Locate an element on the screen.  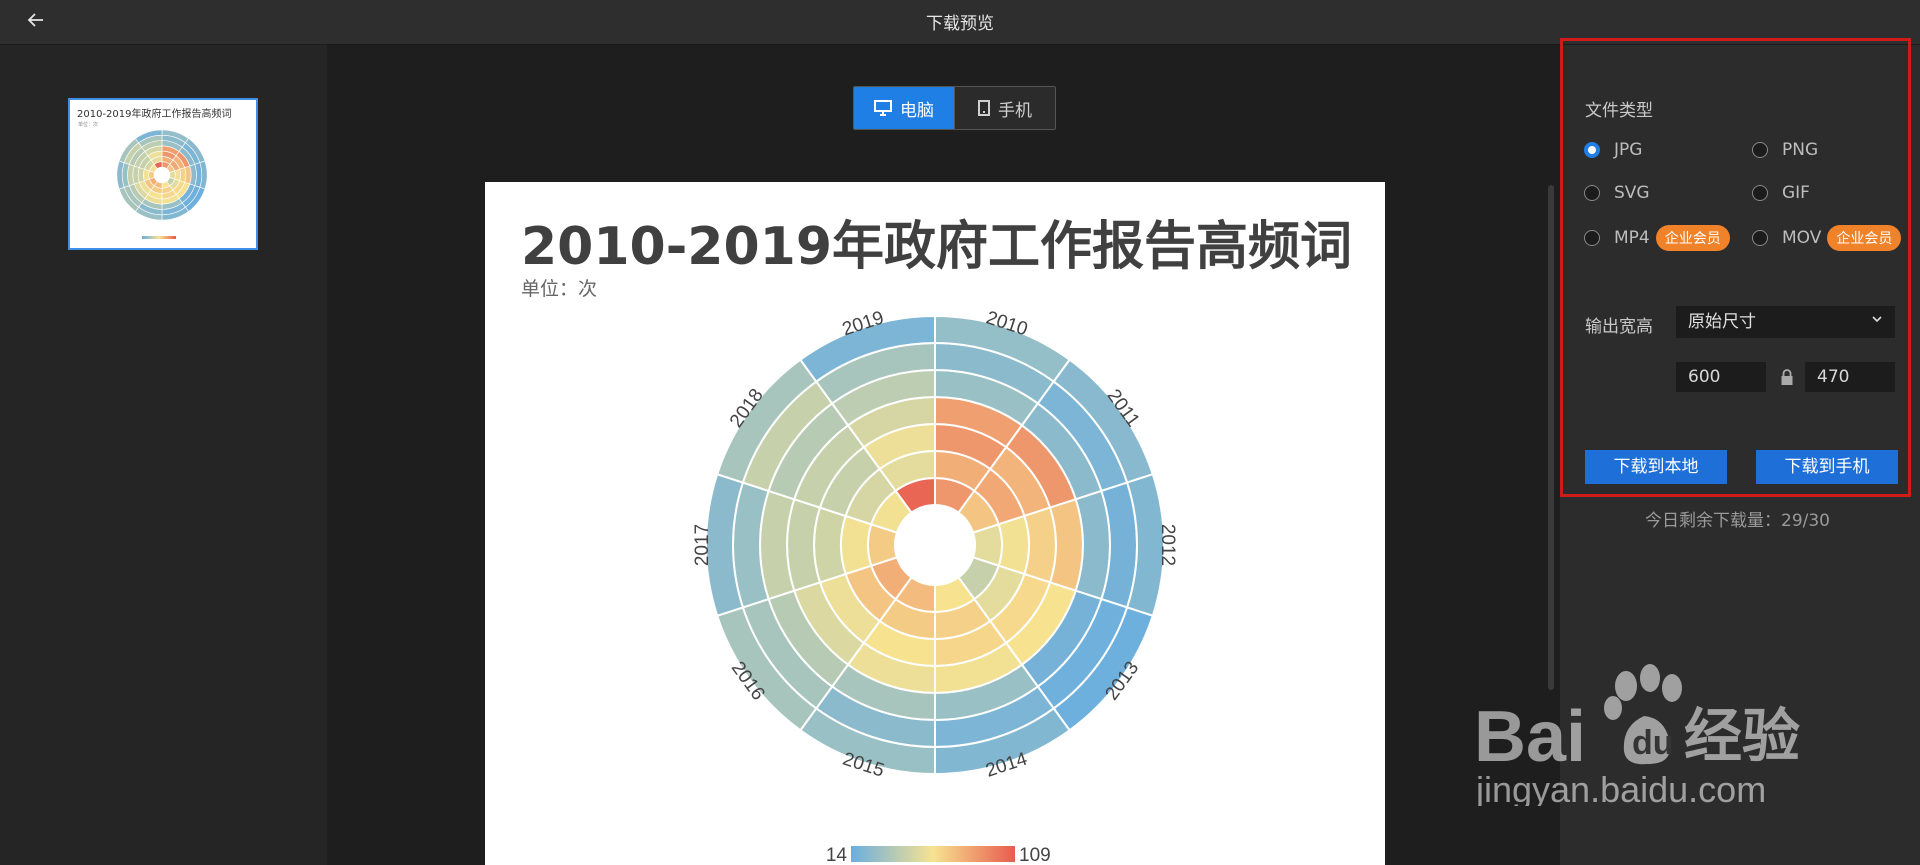
size-select-value: 原始尺寸 is located at coordinates (1722, 322).